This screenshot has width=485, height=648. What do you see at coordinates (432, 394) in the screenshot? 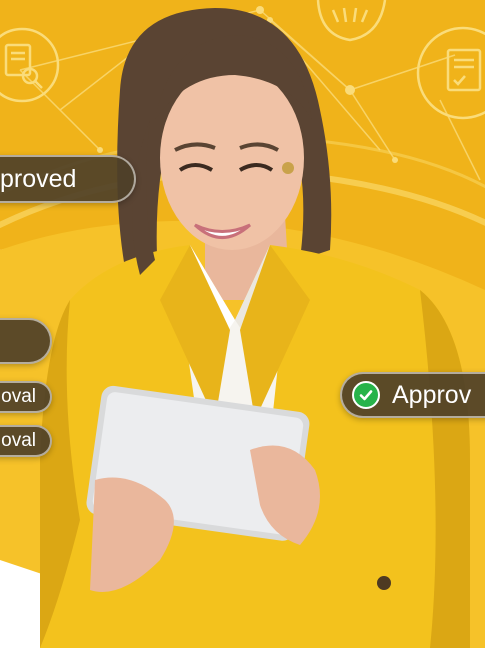
I see `approved-badge-right-label: Approv` at bounding box center [432, 394].